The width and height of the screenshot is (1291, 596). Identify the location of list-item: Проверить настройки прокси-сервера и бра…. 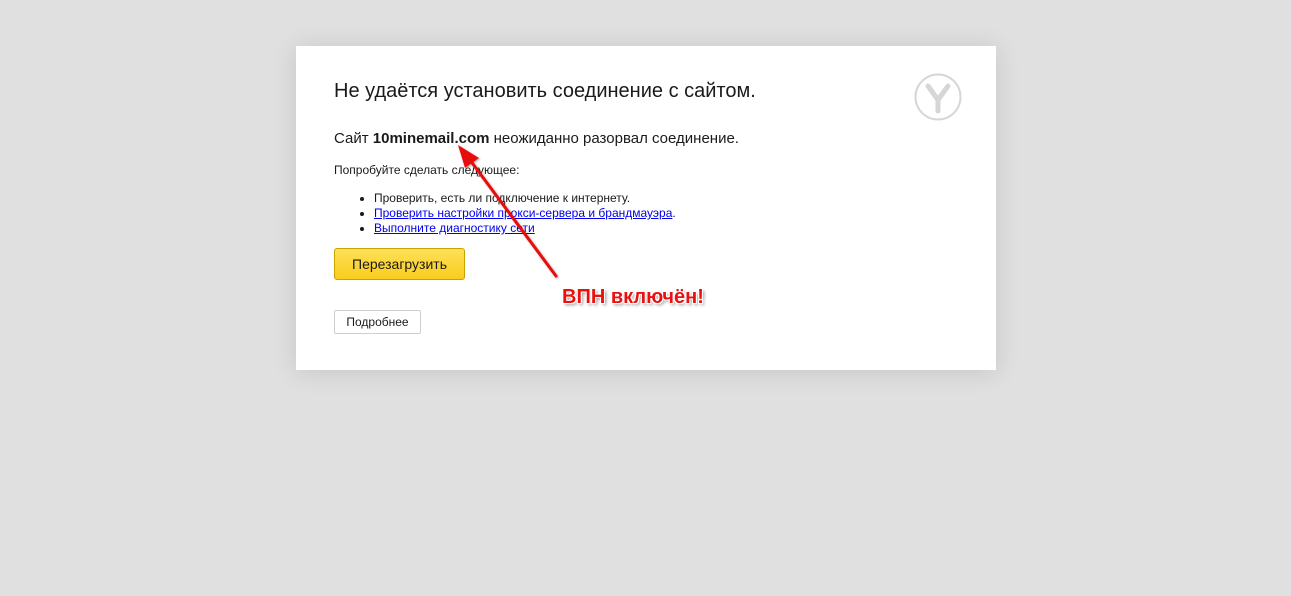
(525, 213).